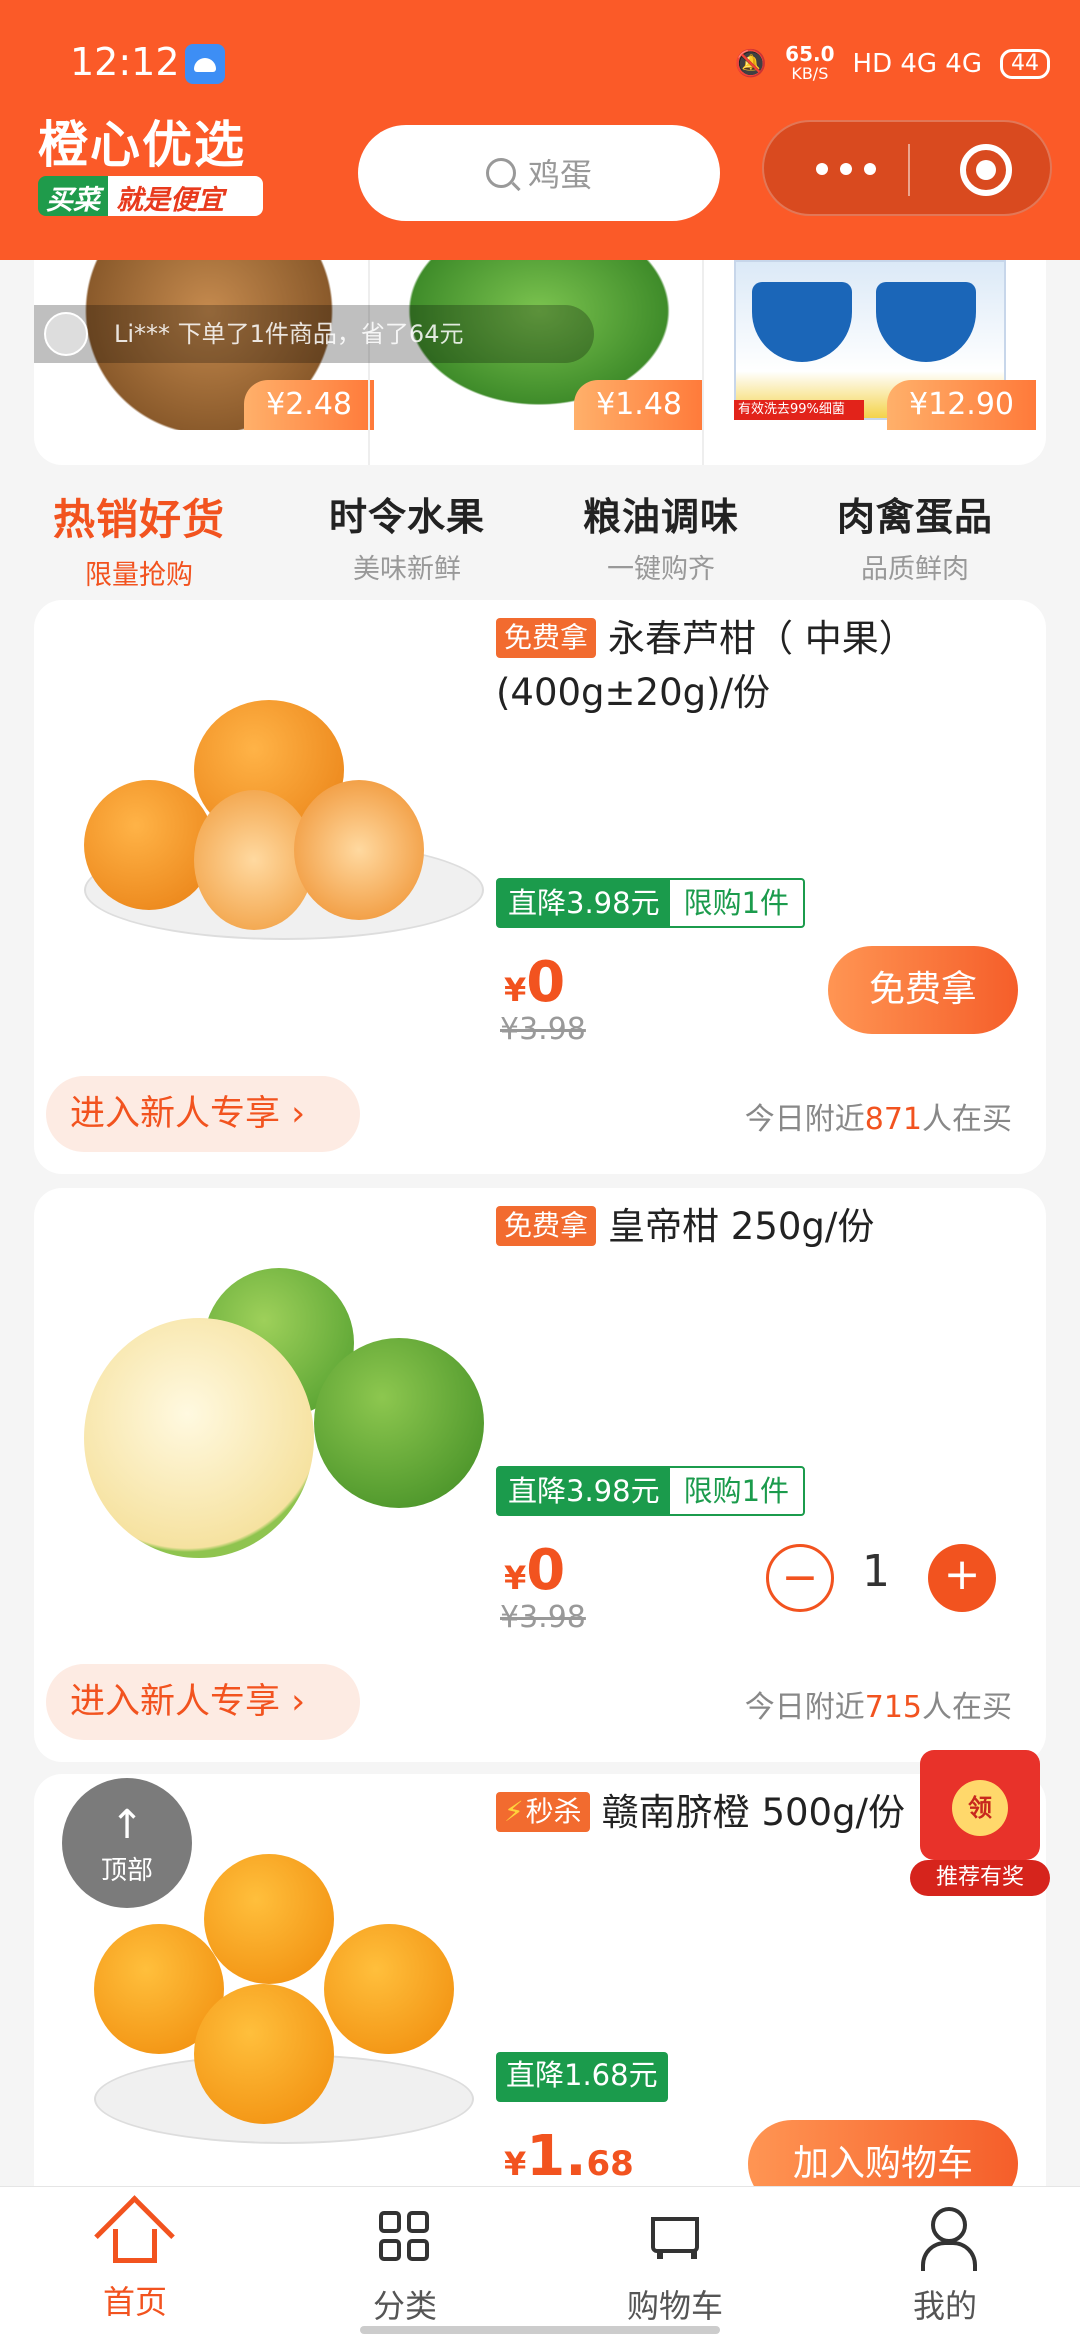 This screenshot has width=1080, height=2340. Describe the element at coordinates (150, 196) in the screenshot. I see `logo-slogan: 买菜 就是便宜` at that location.